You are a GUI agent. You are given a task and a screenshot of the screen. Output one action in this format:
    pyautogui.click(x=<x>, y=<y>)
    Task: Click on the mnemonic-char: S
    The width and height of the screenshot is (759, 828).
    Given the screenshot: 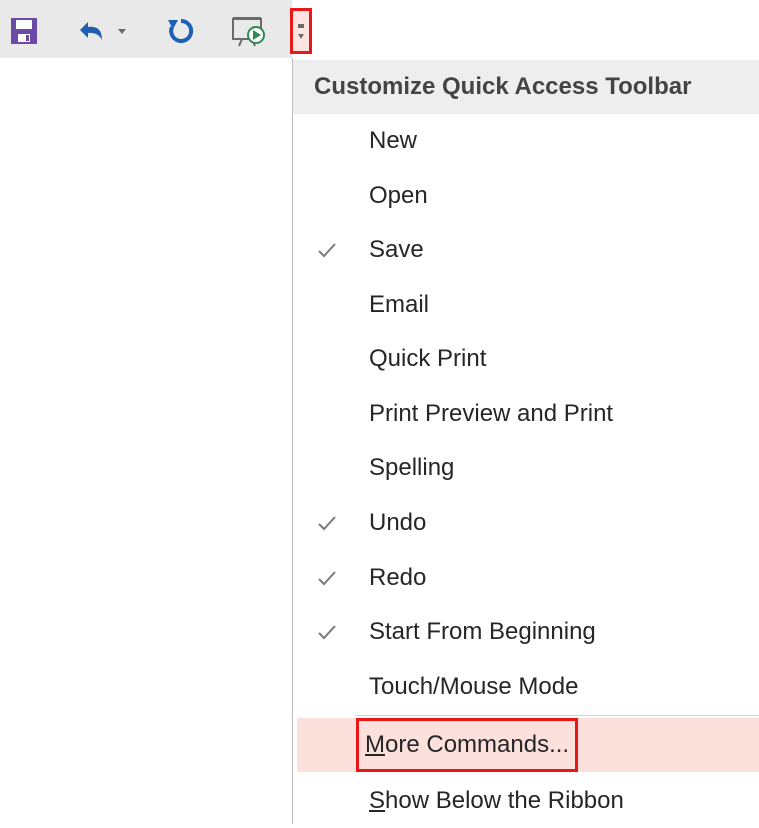 What is the action you would take?
    pyautogui.click(x=377, y=800)
    